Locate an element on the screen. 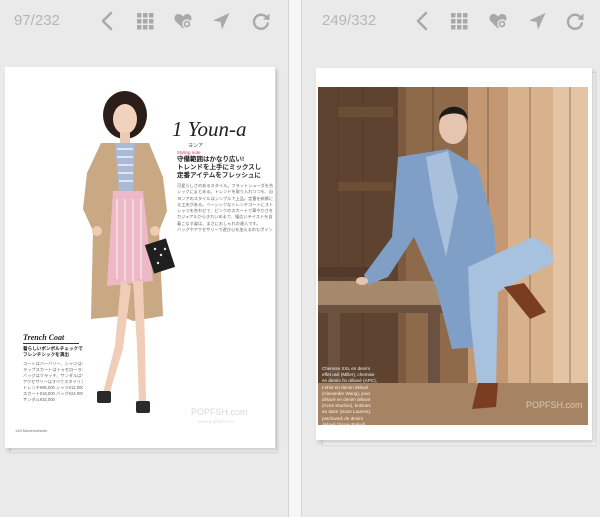 This screenshot has width=600, height=517. page-counter: 97/232 is located at coordinates (37, 20).